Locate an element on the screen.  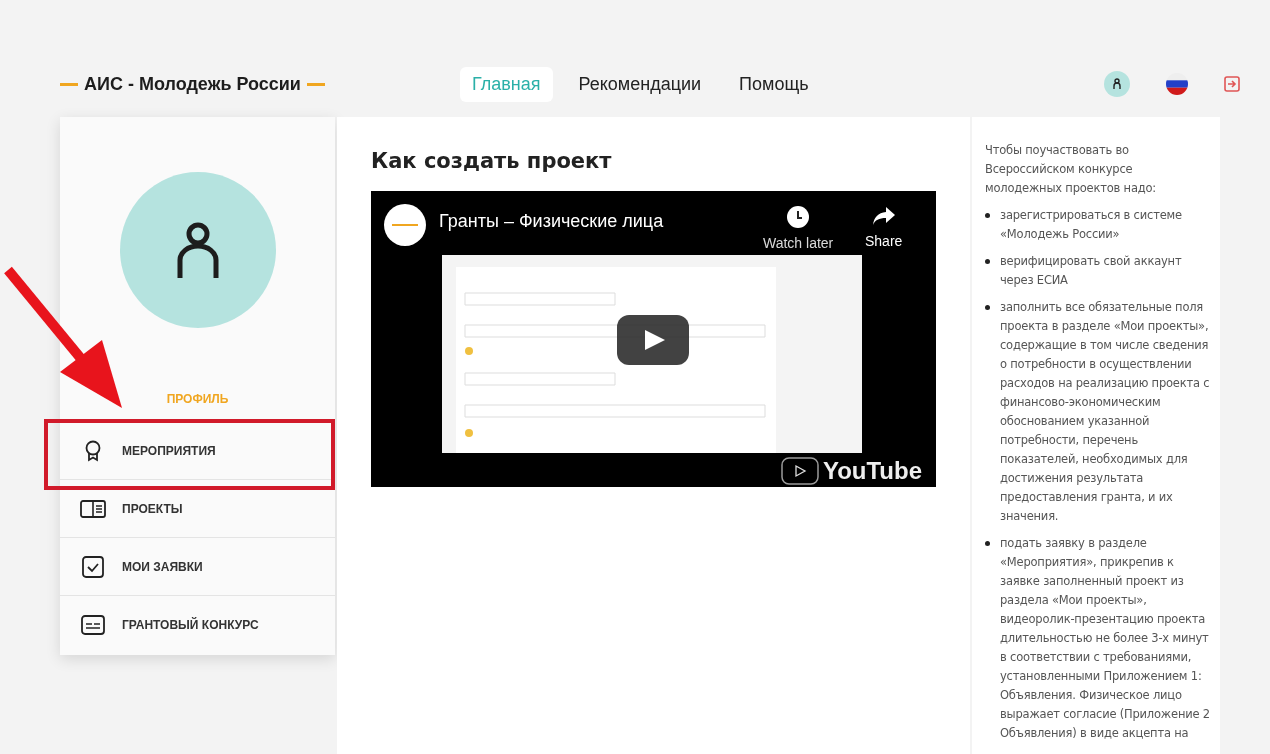
youtube-wordmark: YouTube is located at coordinates (872, 471).